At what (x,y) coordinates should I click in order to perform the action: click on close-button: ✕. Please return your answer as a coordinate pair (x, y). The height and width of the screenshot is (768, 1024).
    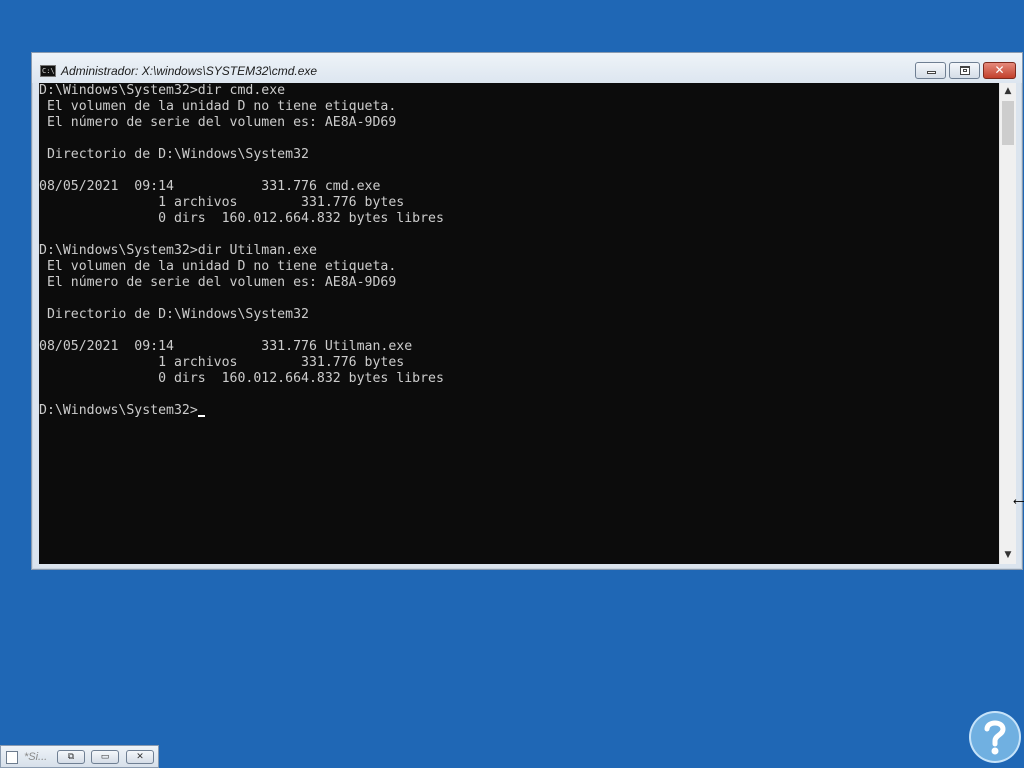
    Looking at the image, I should click on (999, 70).